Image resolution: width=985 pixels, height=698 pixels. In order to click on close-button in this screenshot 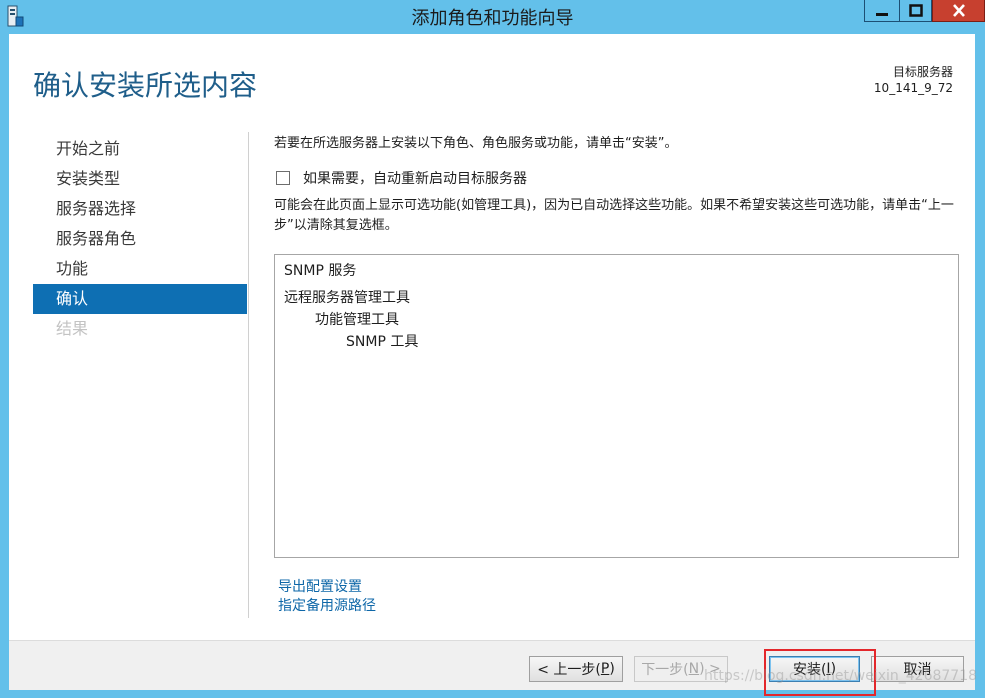, I will do `click(958, 11)`.